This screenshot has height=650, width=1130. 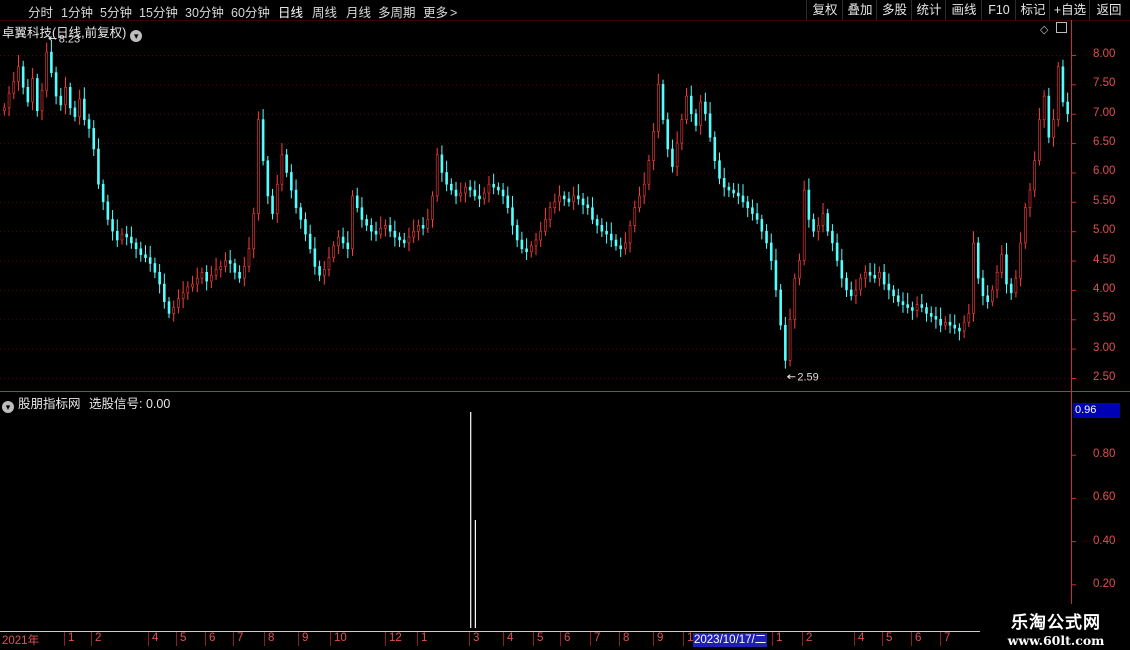 I want to click on watermark: 乐淘公式网 www.60lt.com, so click(x=1056, y=627).